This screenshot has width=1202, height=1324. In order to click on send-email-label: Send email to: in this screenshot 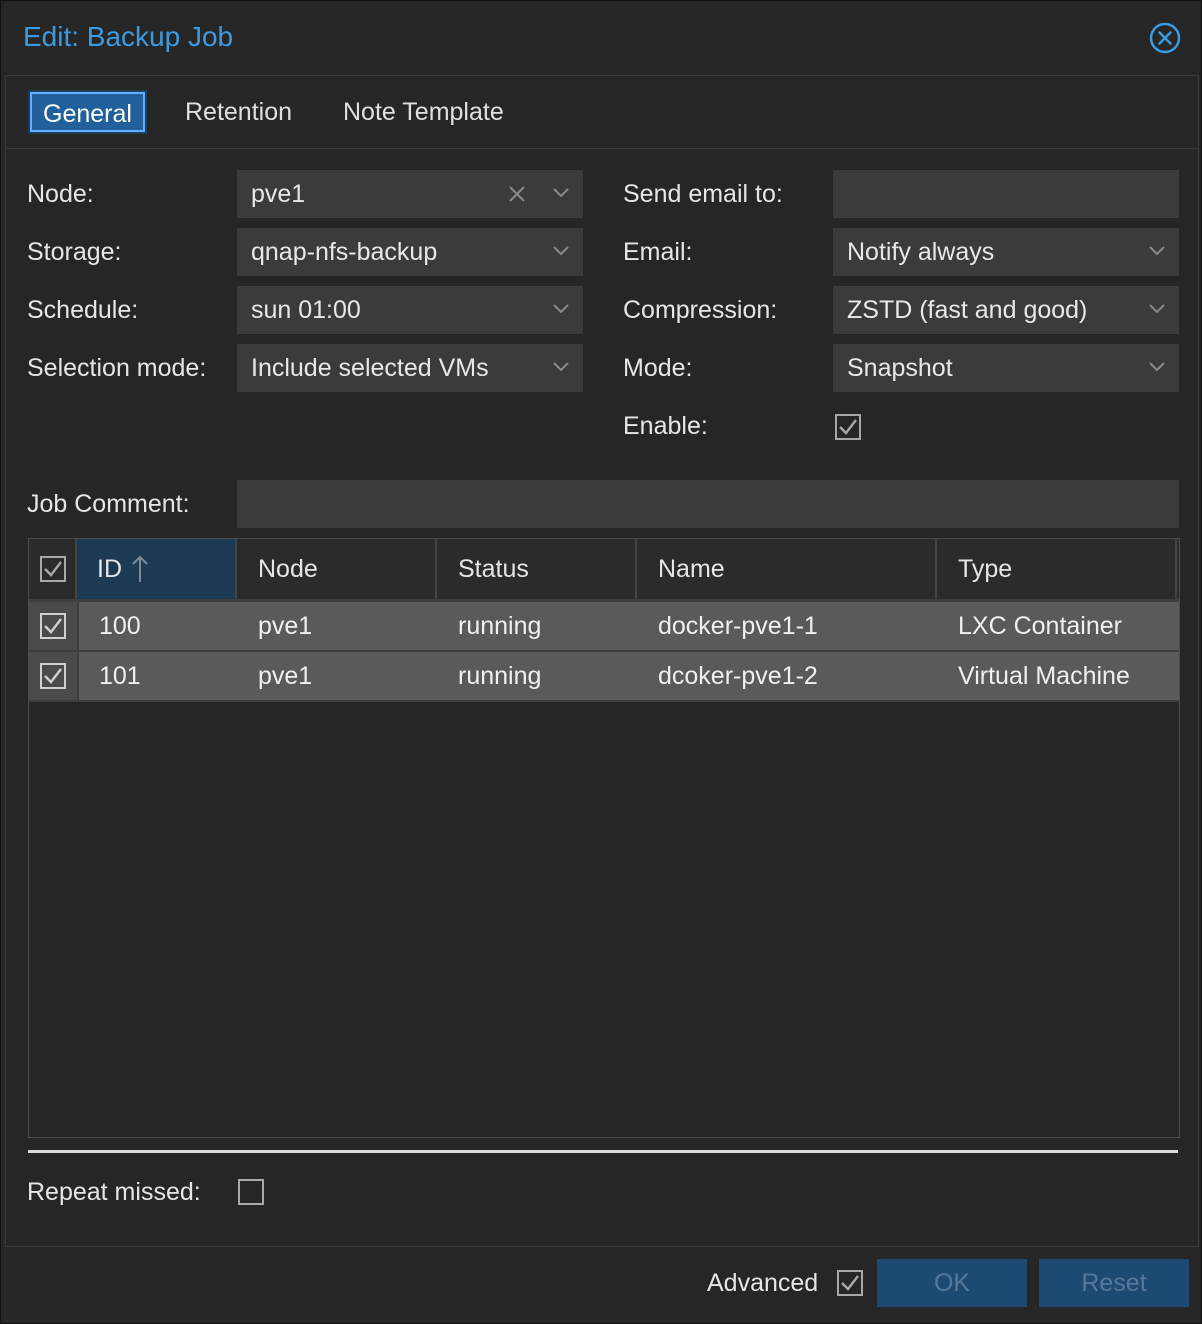, I will do `click(703, 194)`.